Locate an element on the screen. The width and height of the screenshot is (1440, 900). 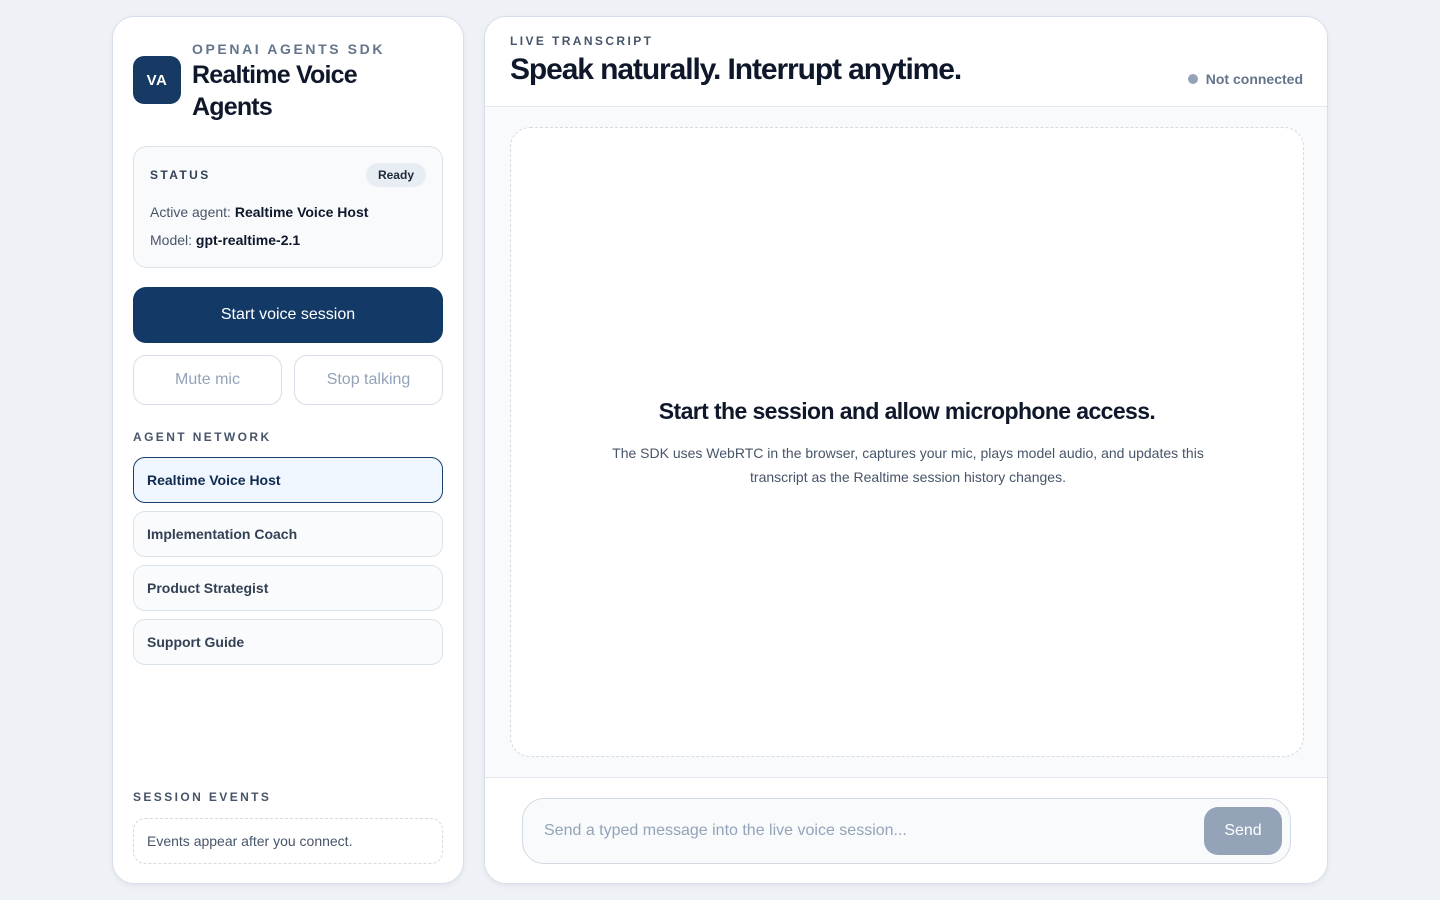
model-value: gpt-realtime-2.1 is located at coordinates (248, 240).